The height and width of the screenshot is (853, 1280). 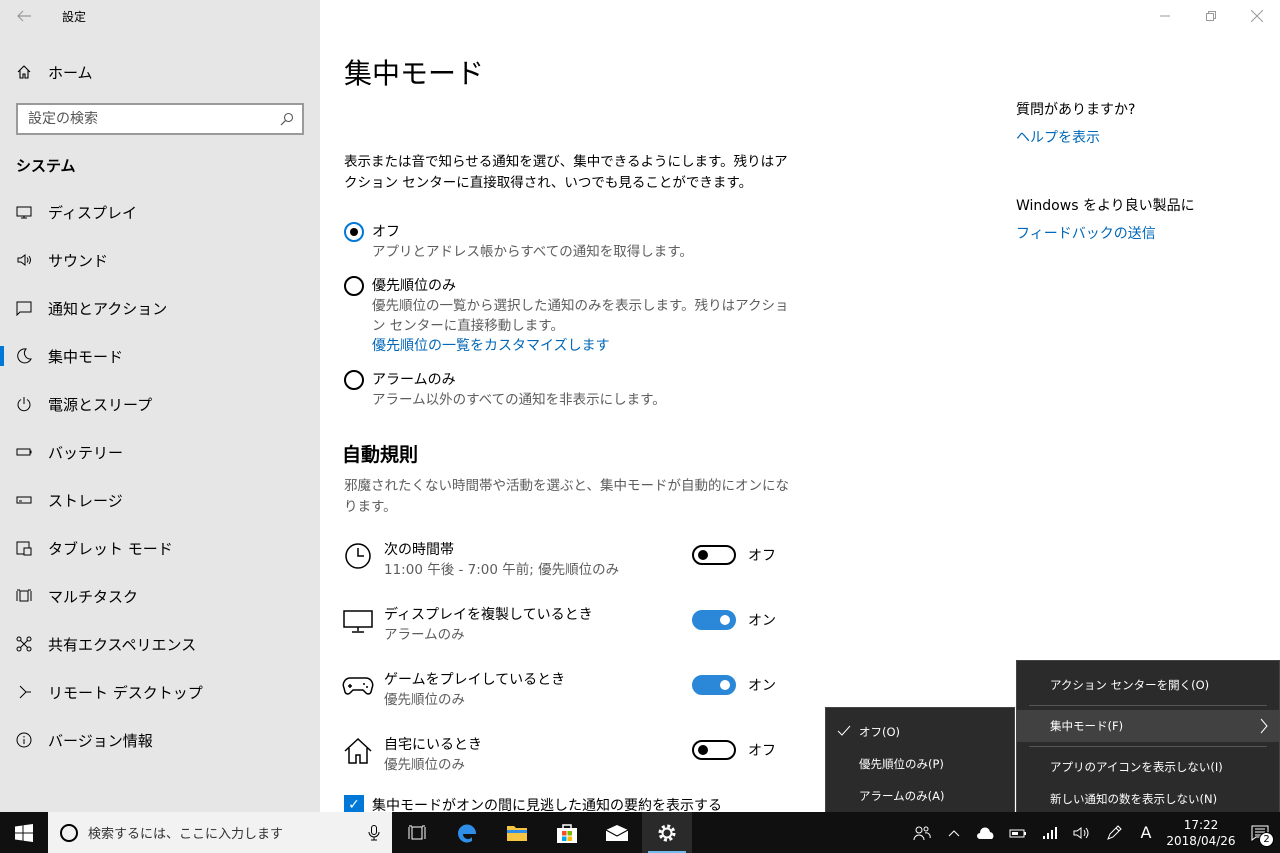 What do you see at coordinates (567, 832) in the screenshot?
I see `store-button` at bounding box center [567, 832].